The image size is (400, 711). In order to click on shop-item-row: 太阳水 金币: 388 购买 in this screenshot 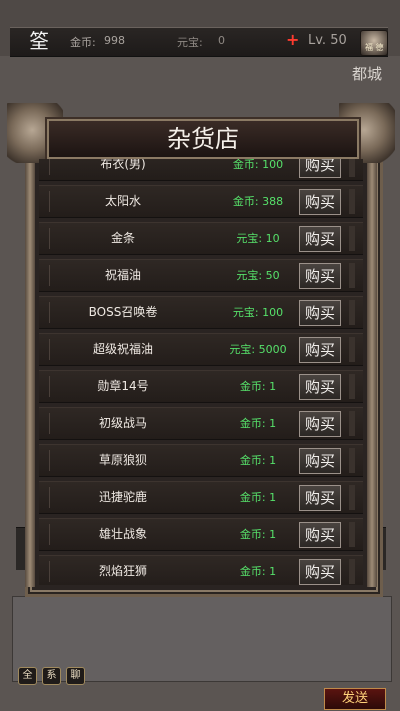, I will do `click(201, 201)`.